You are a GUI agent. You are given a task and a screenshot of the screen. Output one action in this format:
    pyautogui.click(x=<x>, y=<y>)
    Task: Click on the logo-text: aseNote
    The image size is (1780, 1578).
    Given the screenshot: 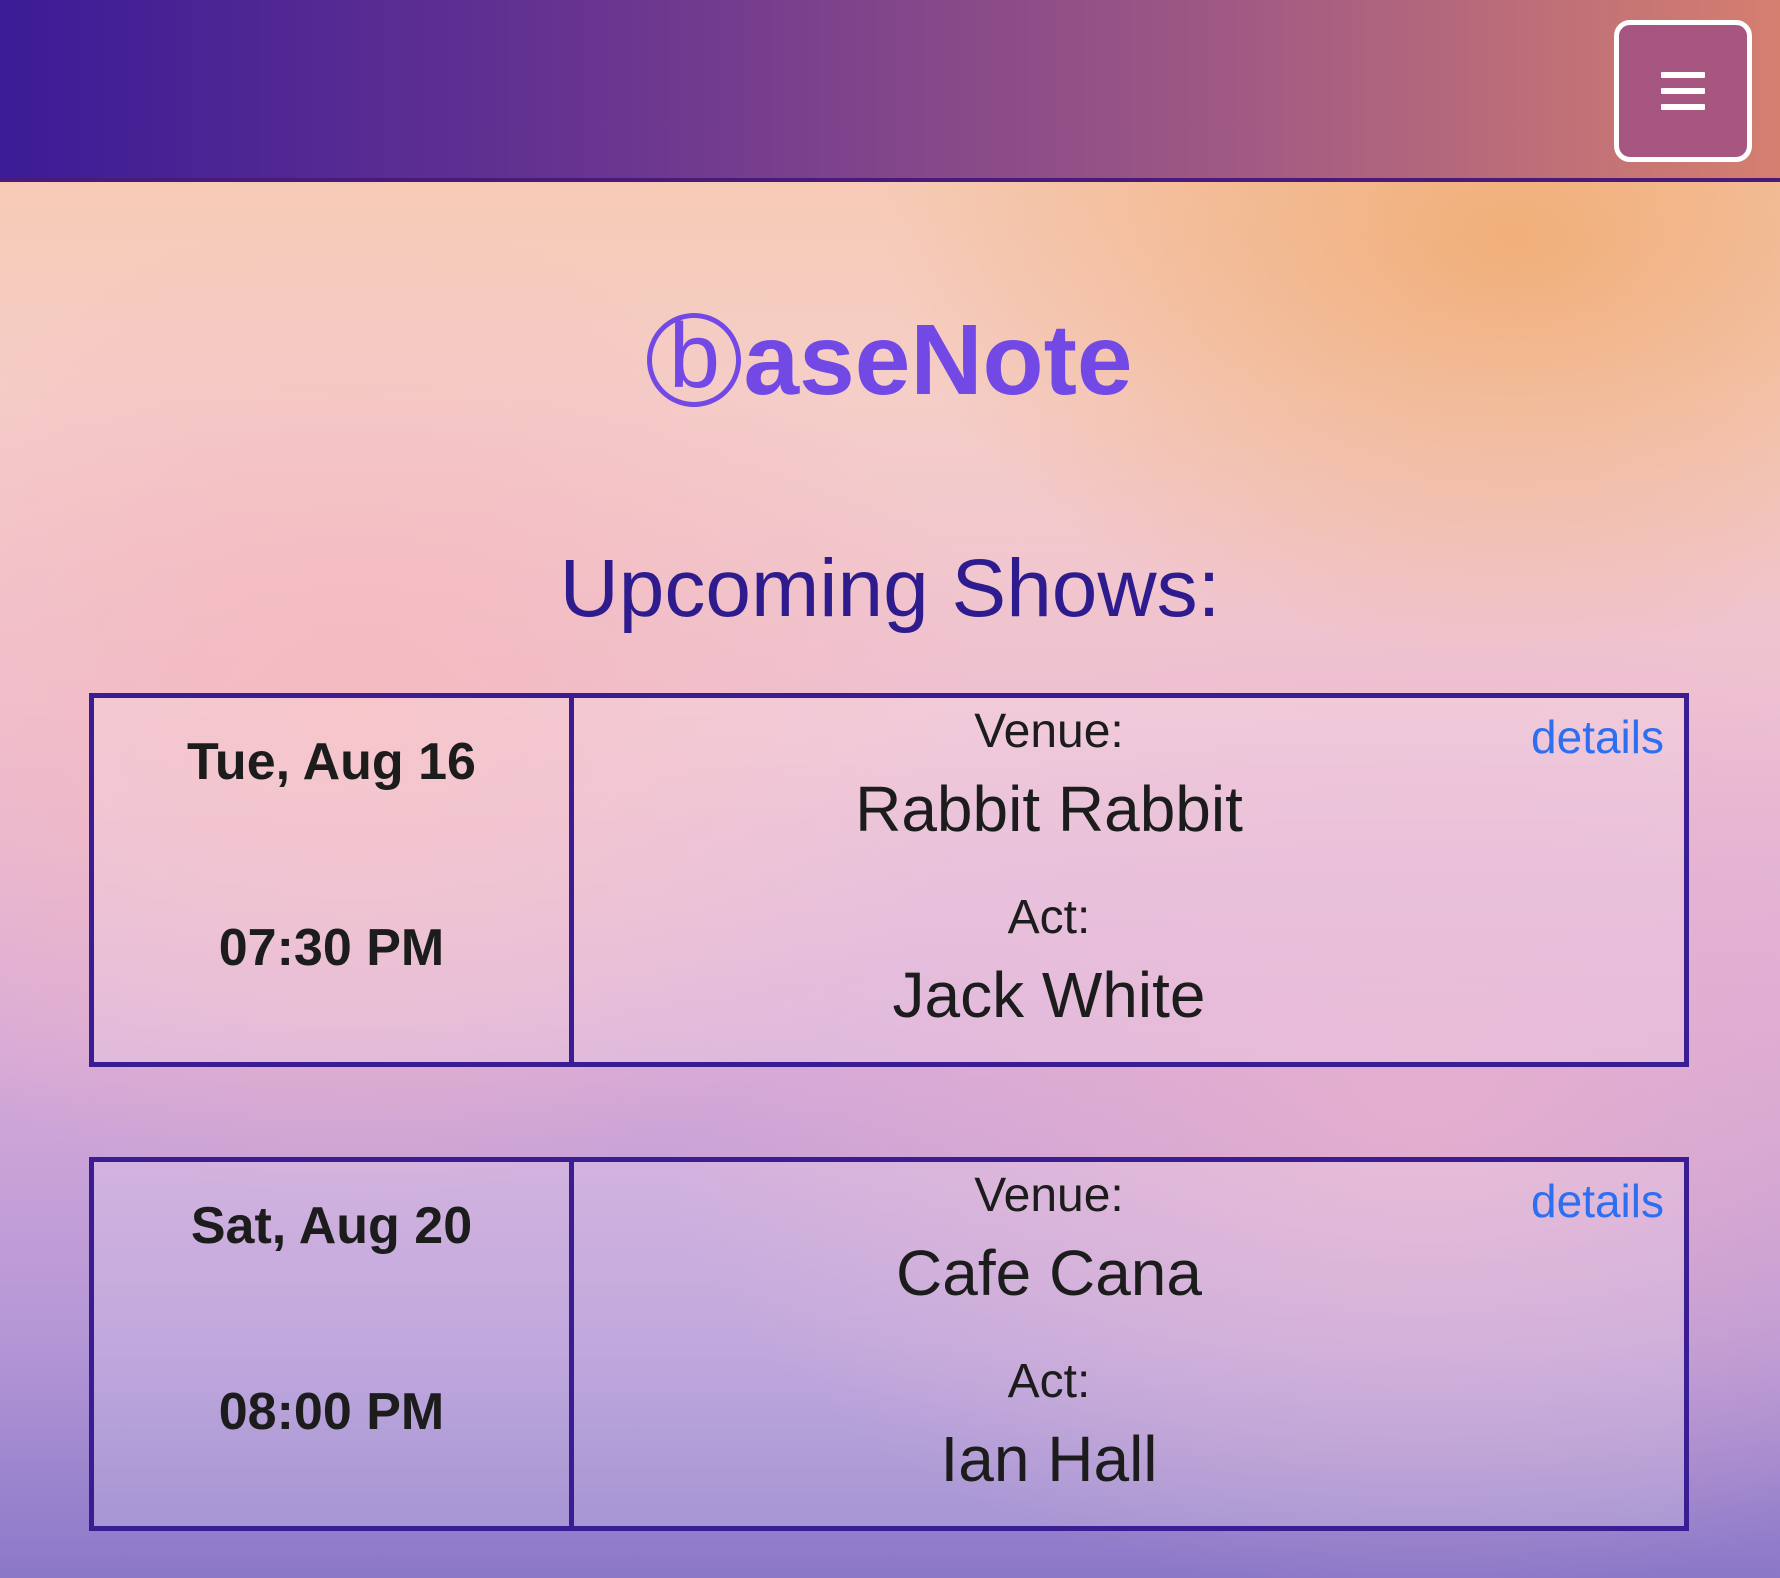 What is the action you would take?
    pyautogui.click(x=938, y=360)
    